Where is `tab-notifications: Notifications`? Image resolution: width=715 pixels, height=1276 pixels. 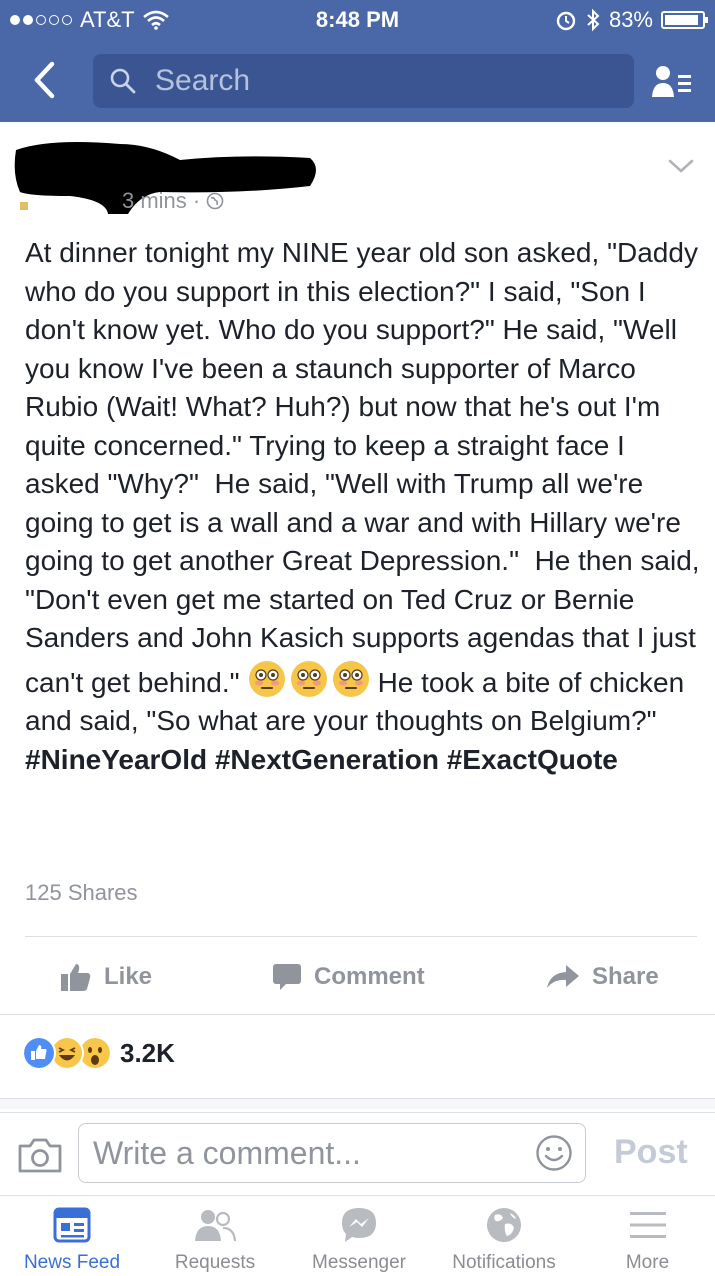
tab-notifications: Notifications is located at coordinates (504, 1236).